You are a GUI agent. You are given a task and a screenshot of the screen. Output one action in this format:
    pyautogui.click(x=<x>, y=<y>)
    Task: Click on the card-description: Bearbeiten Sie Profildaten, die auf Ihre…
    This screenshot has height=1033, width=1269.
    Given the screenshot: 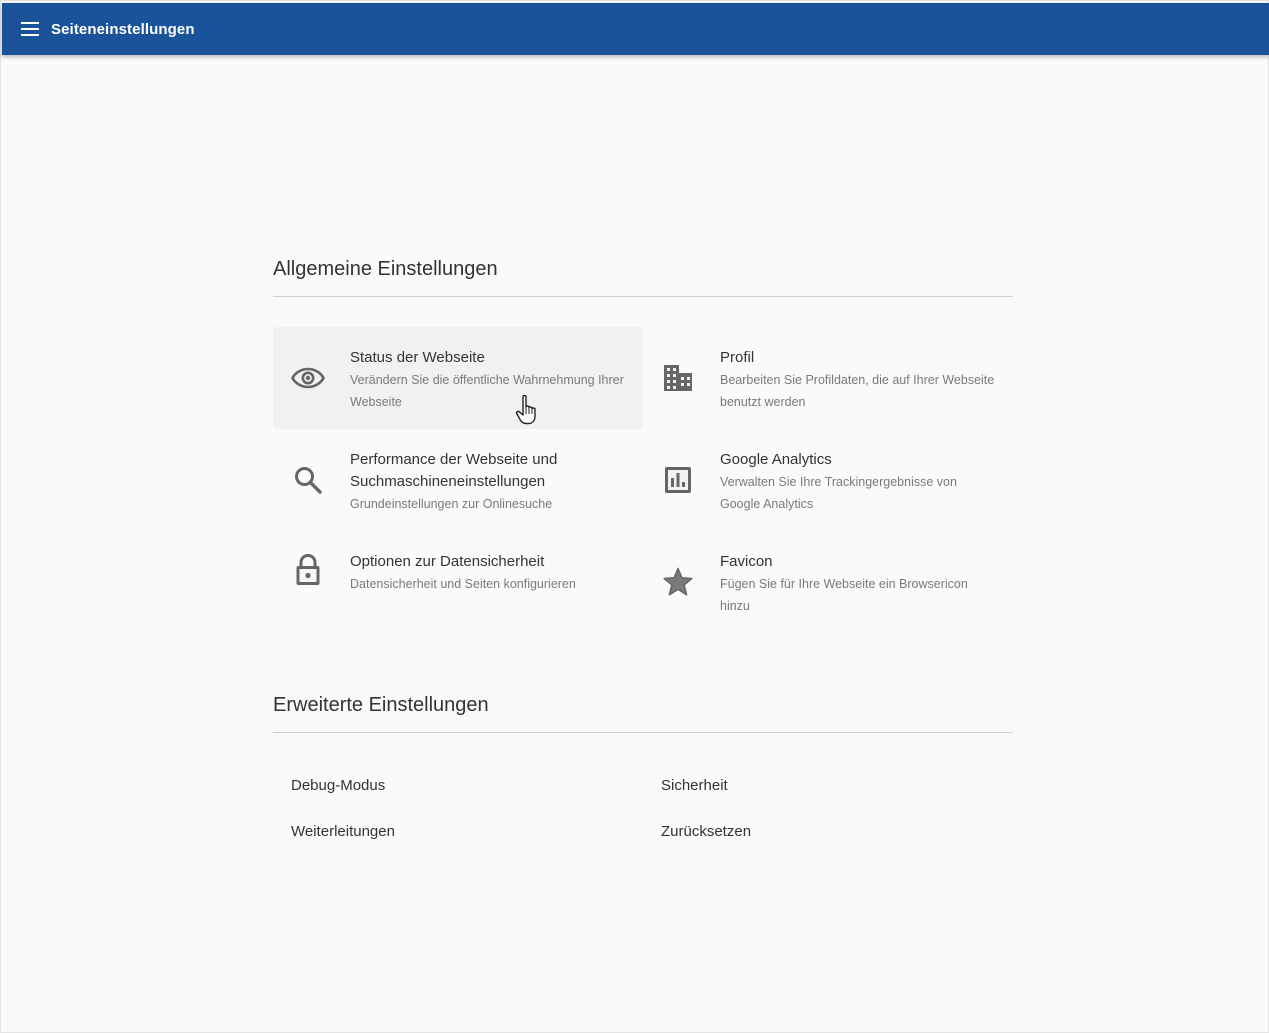 What is the action you would take?
    pyautogui.click(x=857, y=391)
    